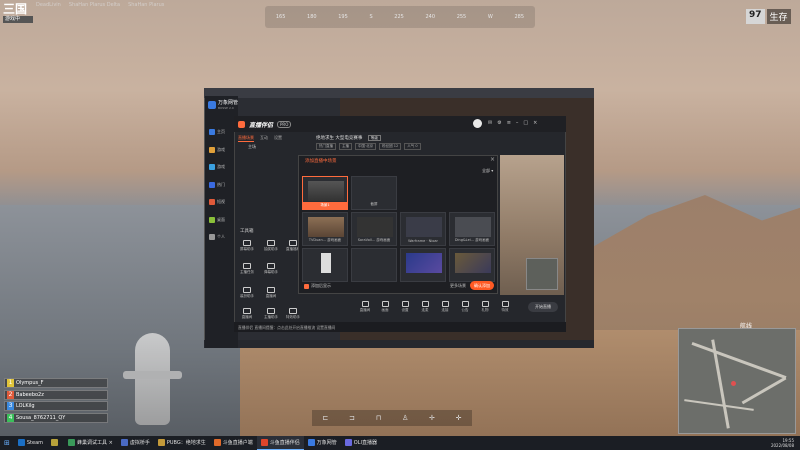 The image size is (800, 450). What do you see at coordinates (246, 138) in the screenshot?
I see `tab-scenes: 直播场景` at bounding box center [246, 138].